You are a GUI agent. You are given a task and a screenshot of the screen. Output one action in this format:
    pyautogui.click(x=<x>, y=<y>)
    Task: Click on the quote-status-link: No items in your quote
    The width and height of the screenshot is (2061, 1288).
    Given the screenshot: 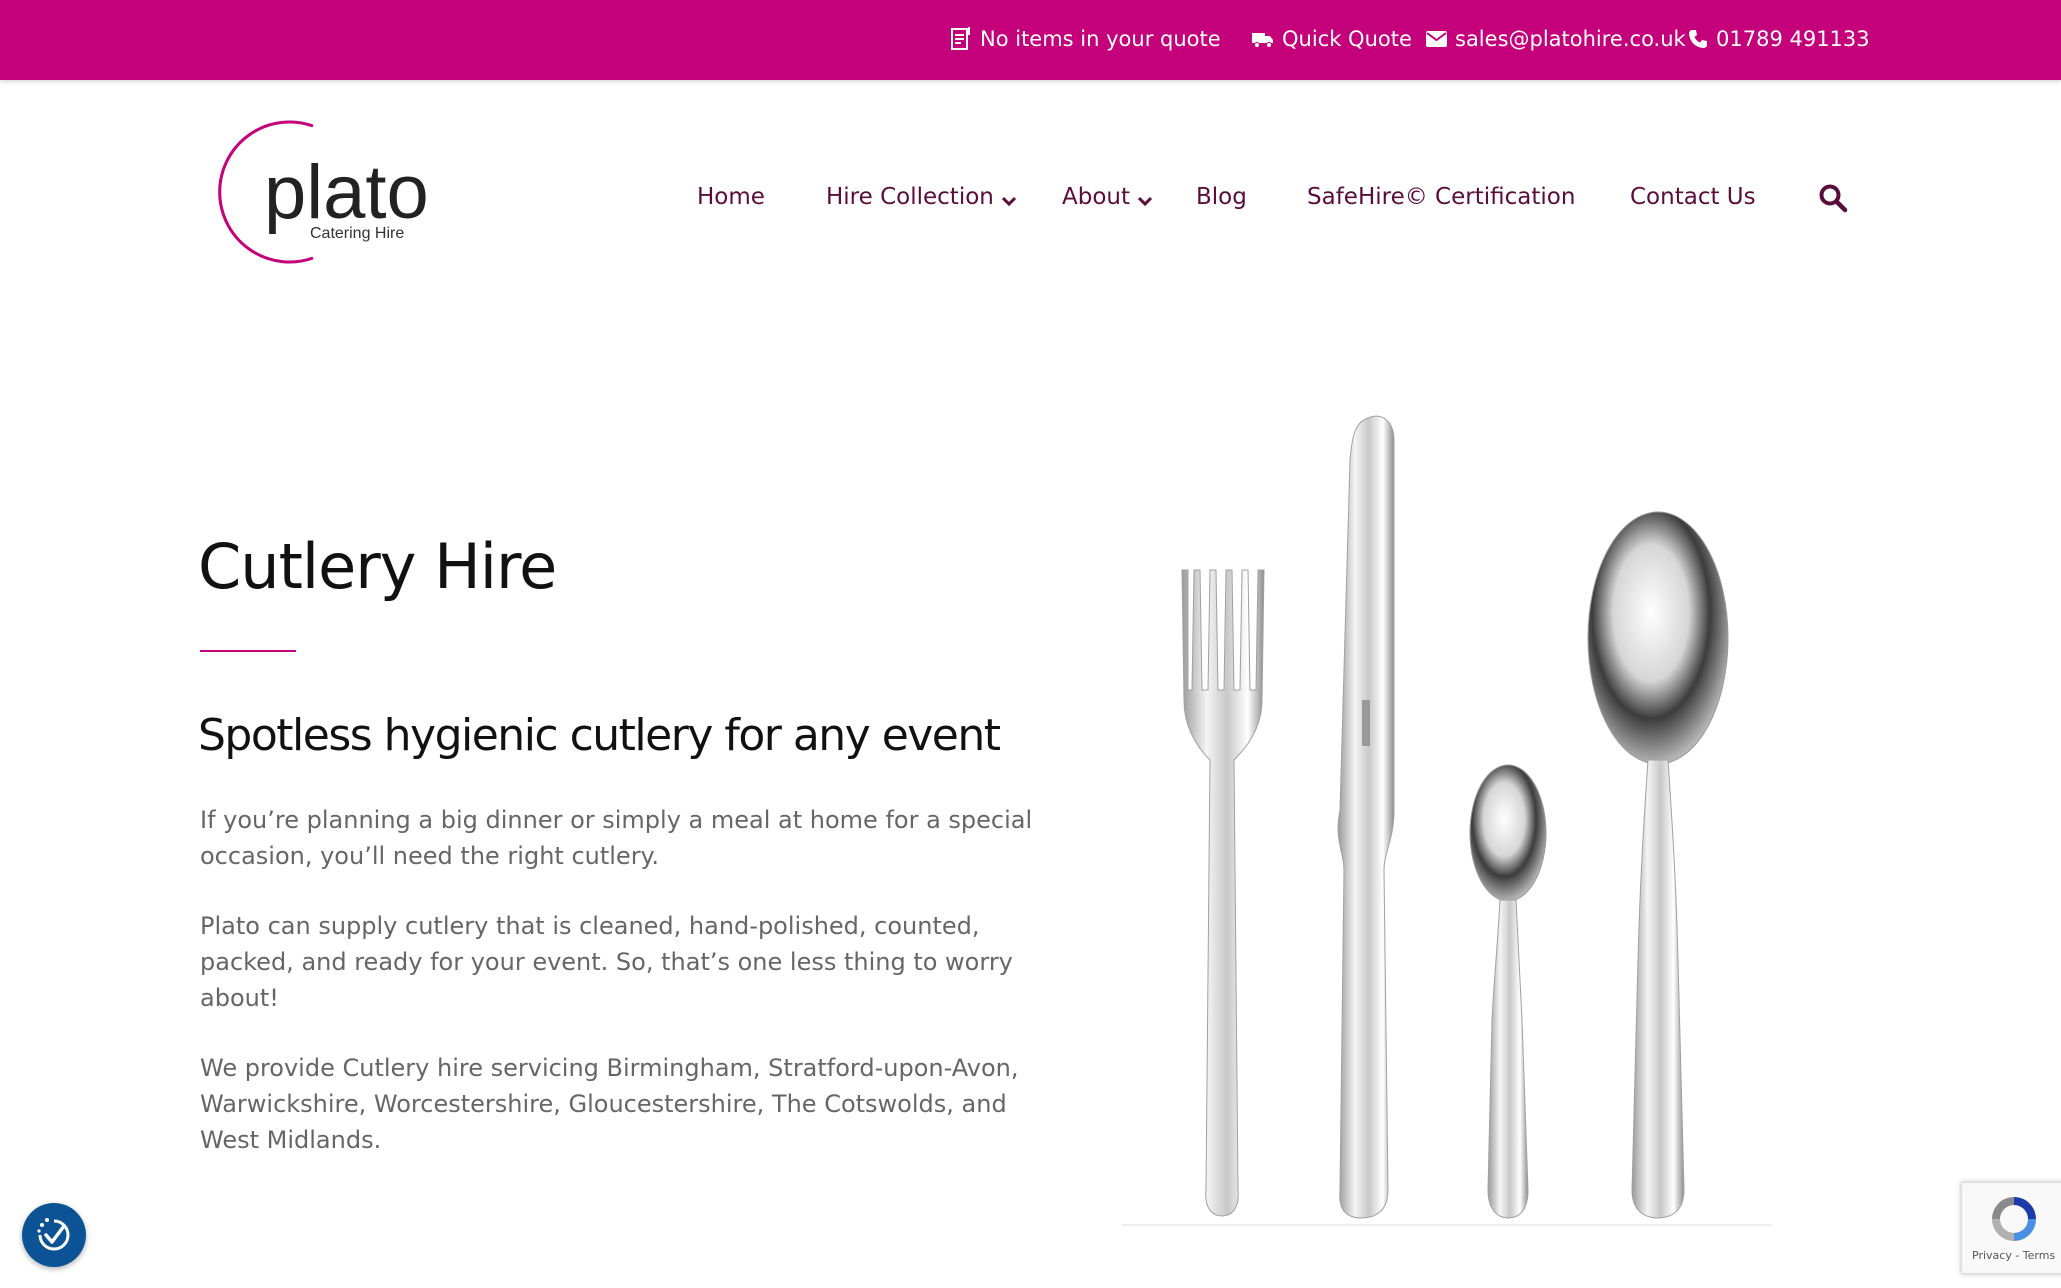 What is the action you would take?
    pyautogui.click(x=1085, y=39)
    